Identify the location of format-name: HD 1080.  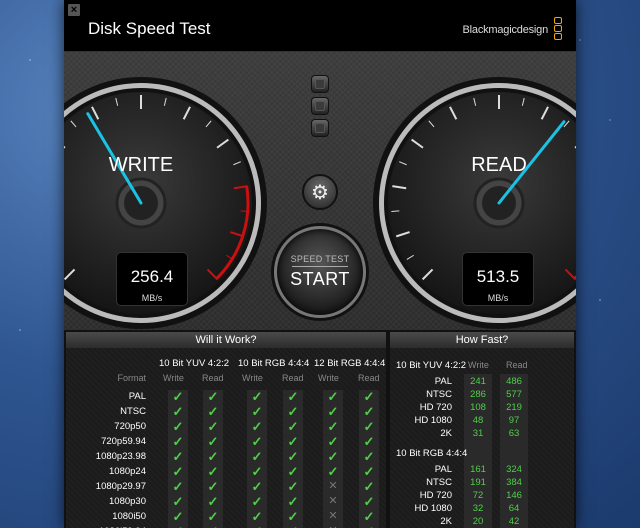
(433, 420).